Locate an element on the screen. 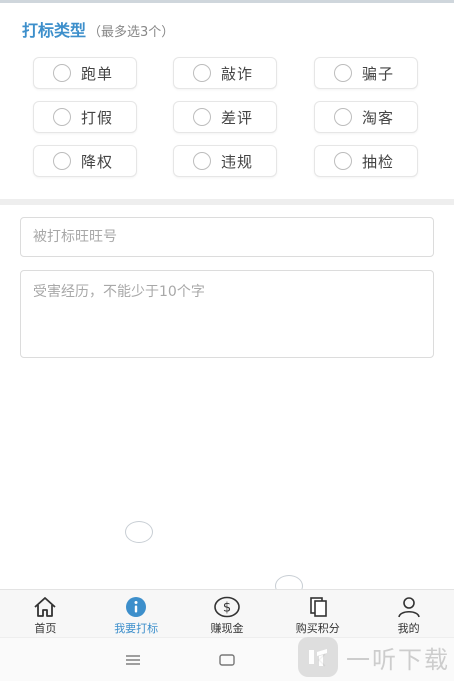 This screenshot has width=454, height=681. dollar-icon: $ is located at coordinates (227, 607).